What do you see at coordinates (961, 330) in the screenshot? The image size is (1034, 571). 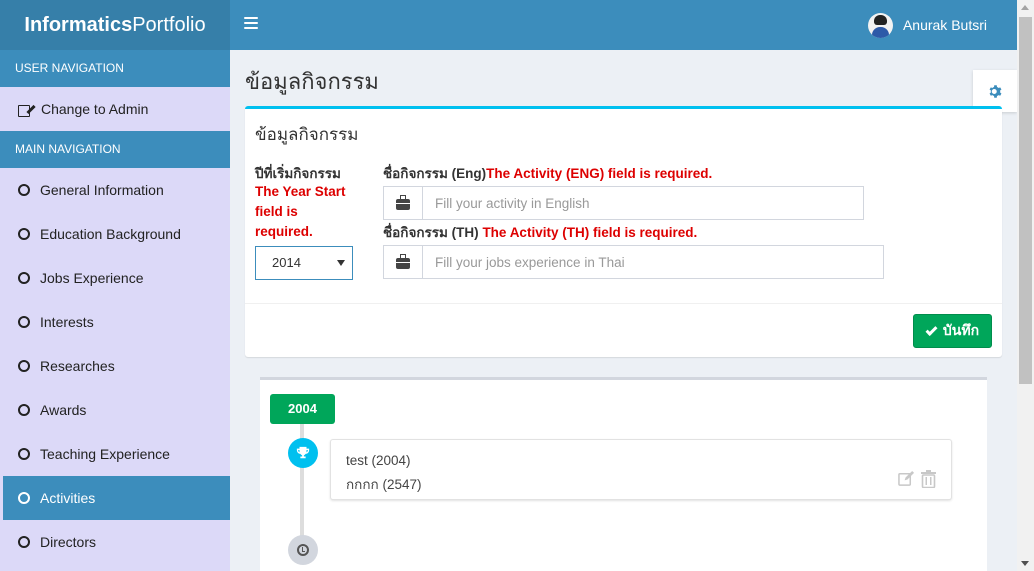 I see `save-button-label: บันทึก` at bounding box center [961, 330].